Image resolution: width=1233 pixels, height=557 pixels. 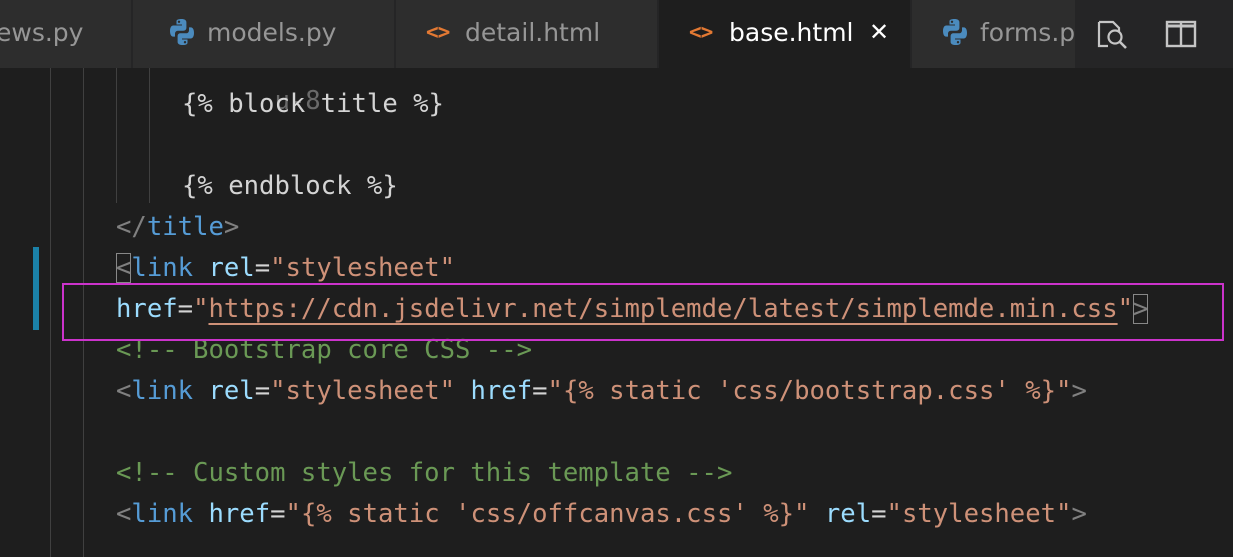 I want to click on code-line: <!-- Custom styles for this template -->, so click(x=424, y=473).